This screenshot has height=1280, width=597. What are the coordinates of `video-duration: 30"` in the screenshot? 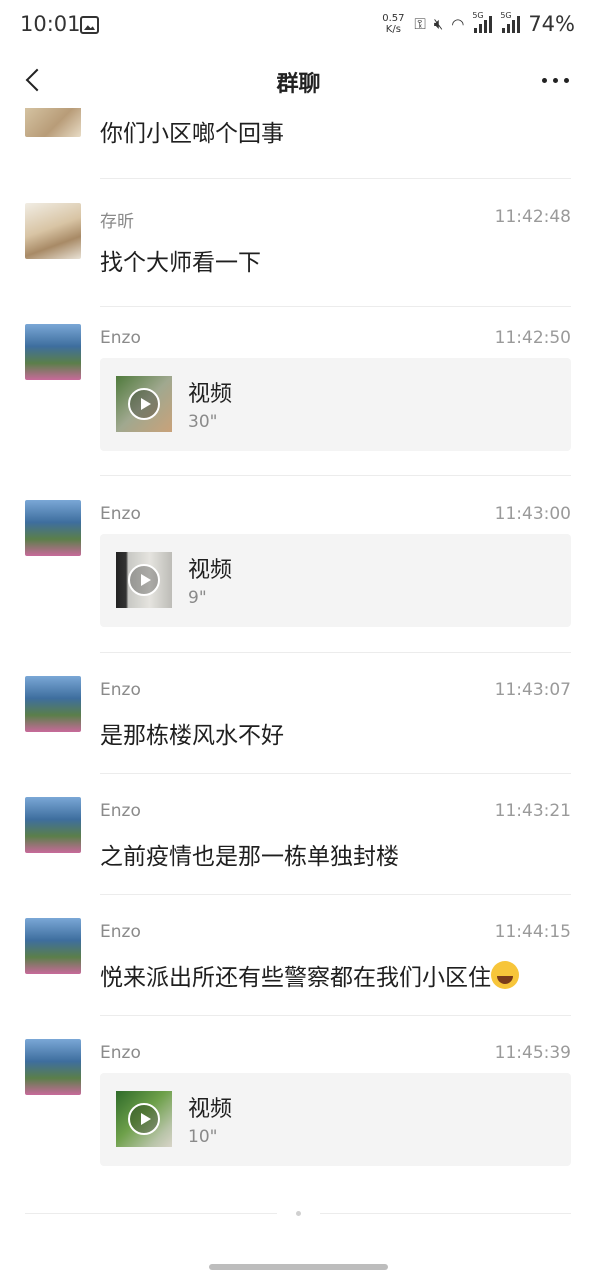 It's located at (203, 422).